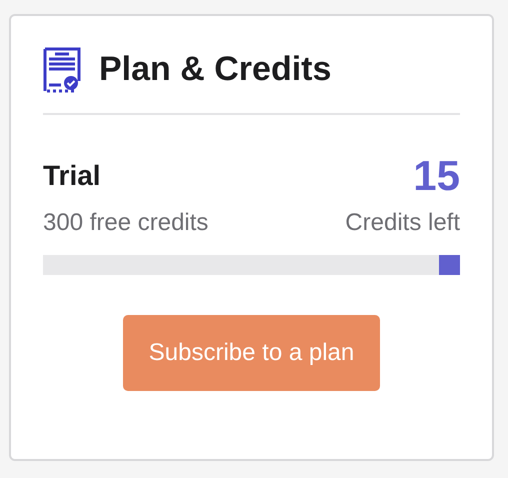 This screenshot has width=508, height=478. What do you see at coordinates (215, 69) in the screenshot?
I see `card-title: Plan & Credits` at bounding box center [215, 69].